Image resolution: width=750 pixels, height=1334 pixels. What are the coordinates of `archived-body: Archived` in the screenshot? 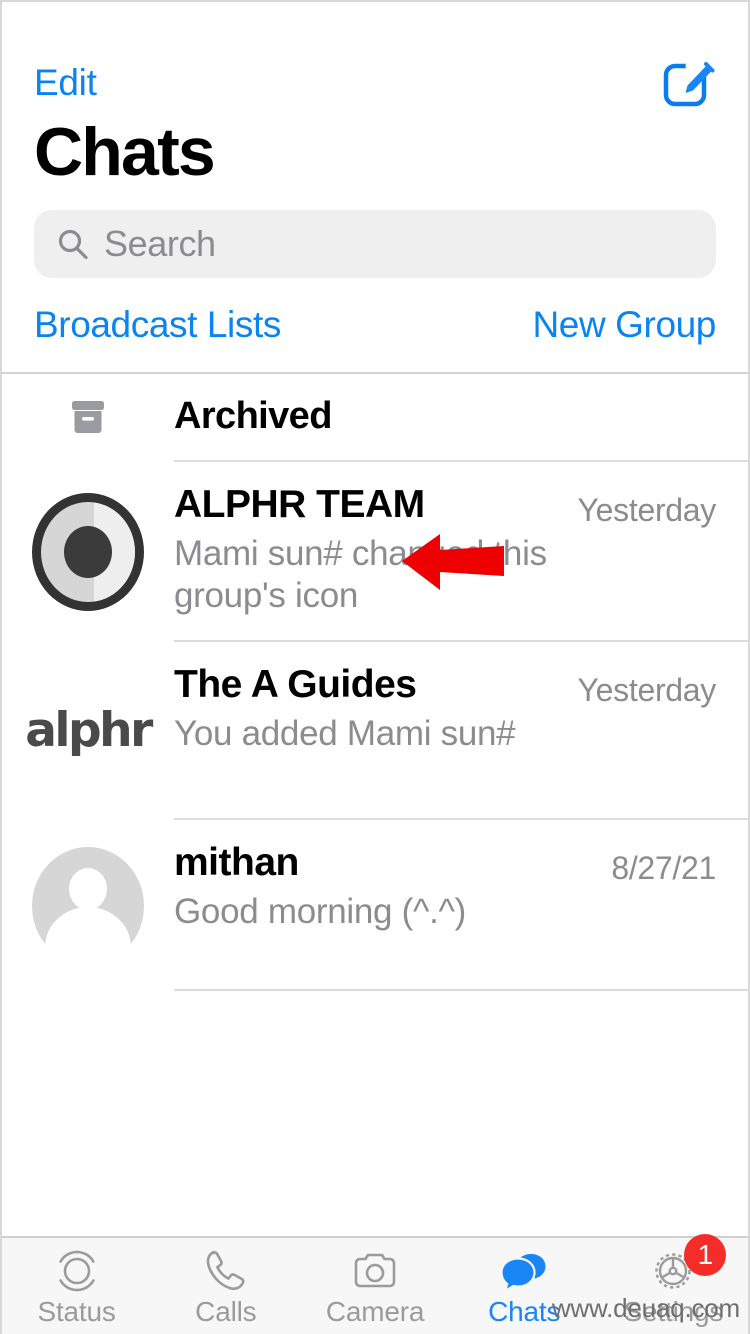 It's located at (461, 418).